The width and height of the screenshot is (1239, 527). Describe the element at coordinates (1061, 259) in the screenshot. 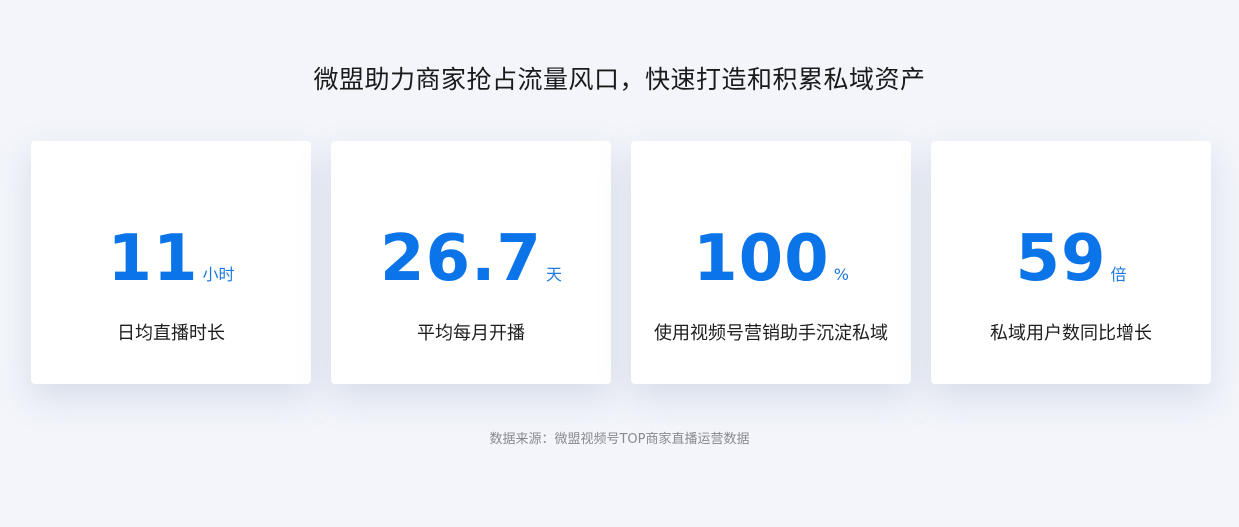

I see `stat-value: 59` at that location.